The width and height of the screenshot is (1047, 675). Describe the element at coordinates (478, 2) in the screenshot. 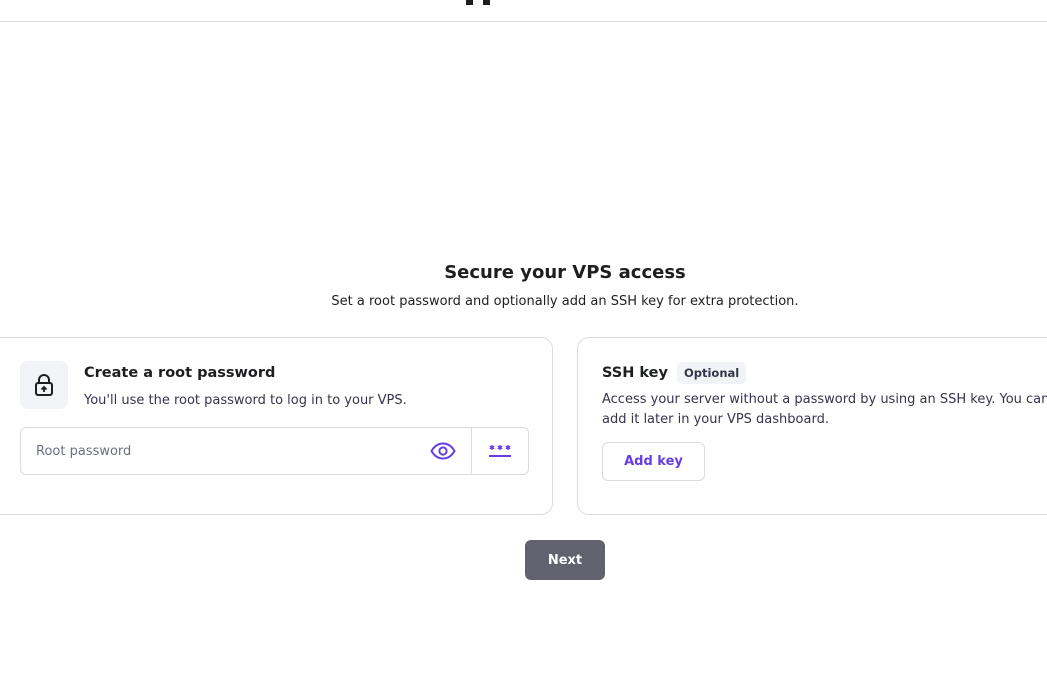

I see `brand-logo-icon` at that location.